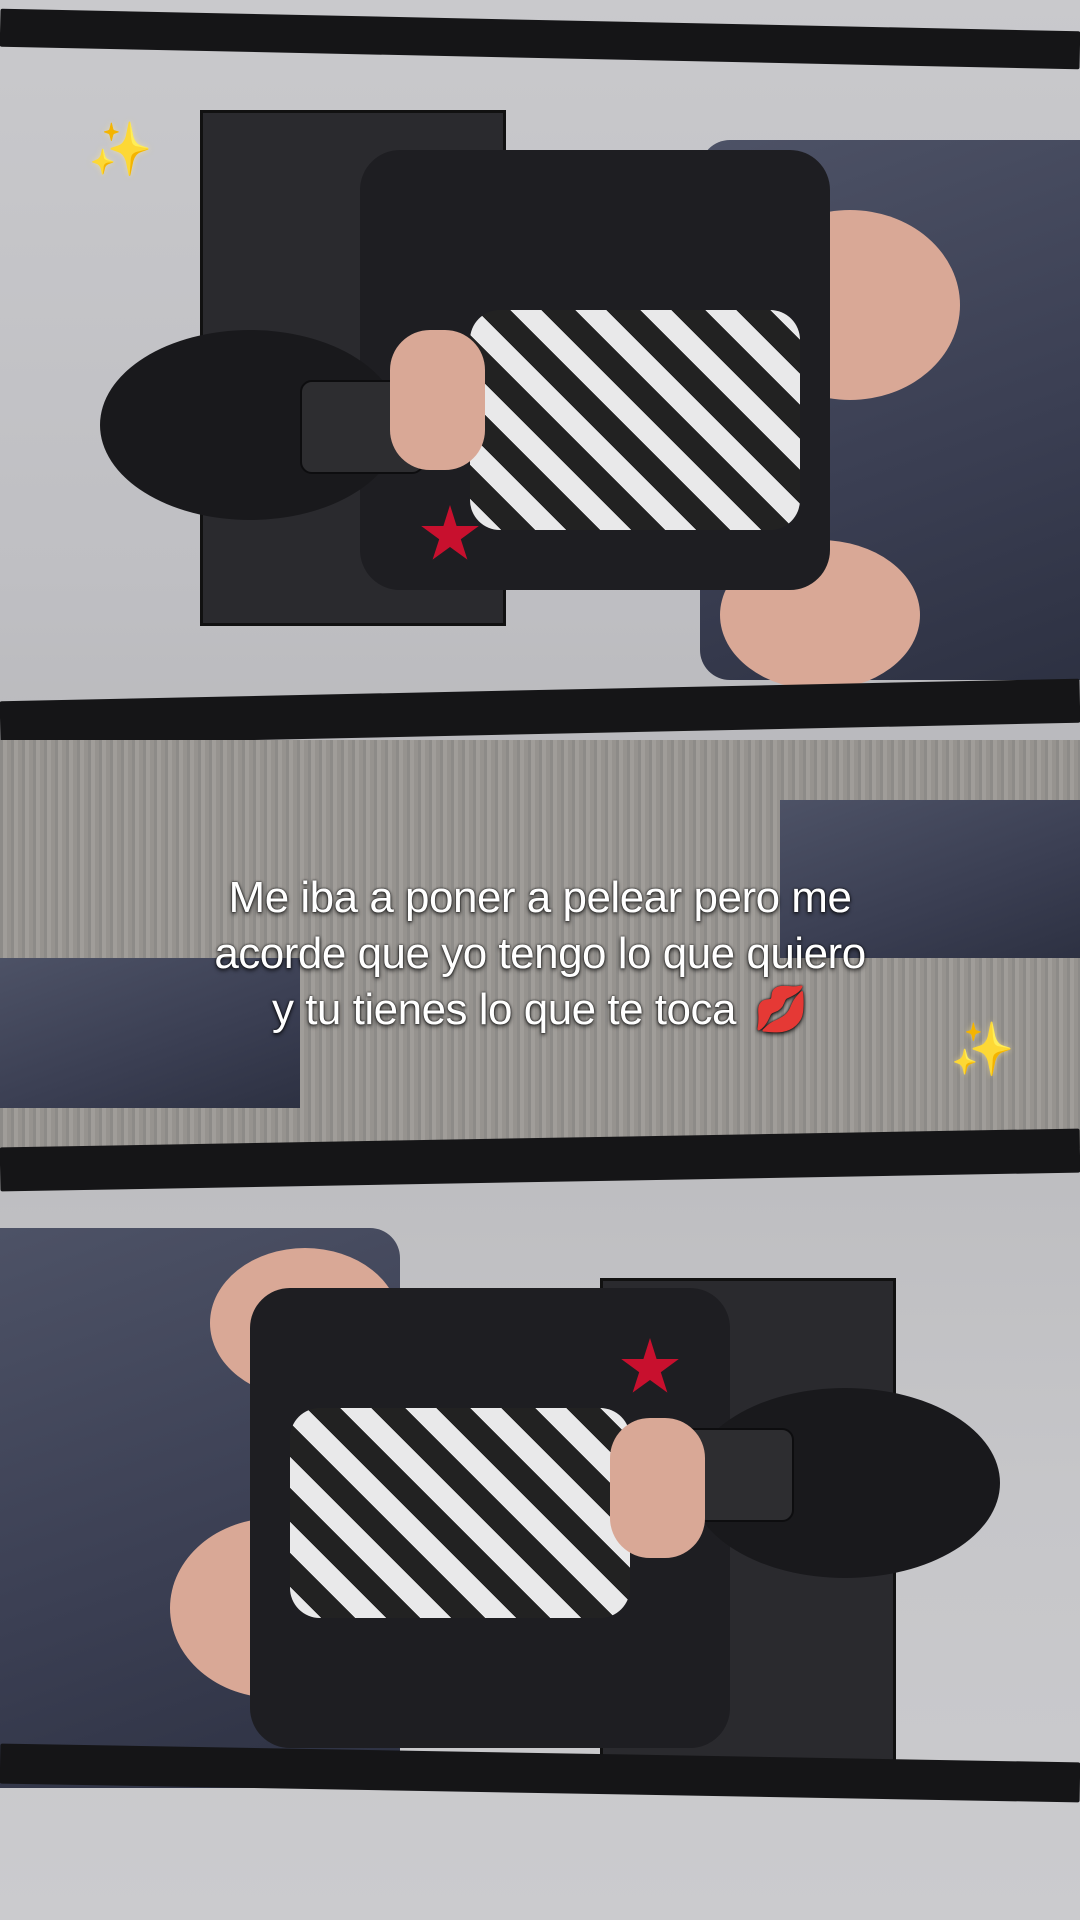  I want to click on caption-line-1: Me iba a poner a pelear pero me, so click(540, 897).